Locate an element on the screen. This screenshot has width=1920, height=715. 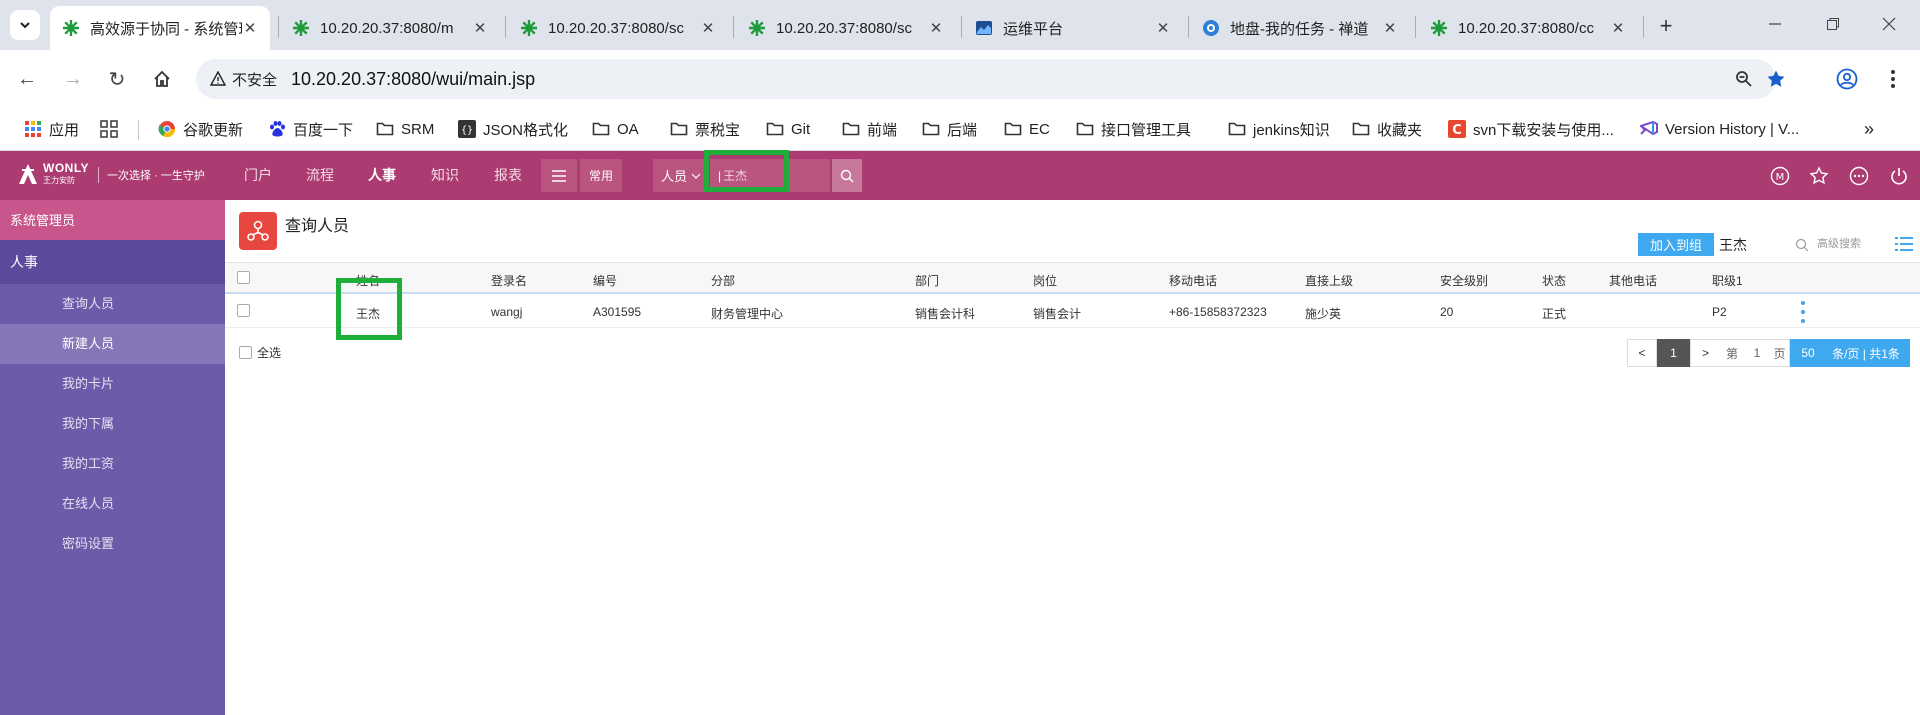
warning-icon is located at coordinates (218, 78).